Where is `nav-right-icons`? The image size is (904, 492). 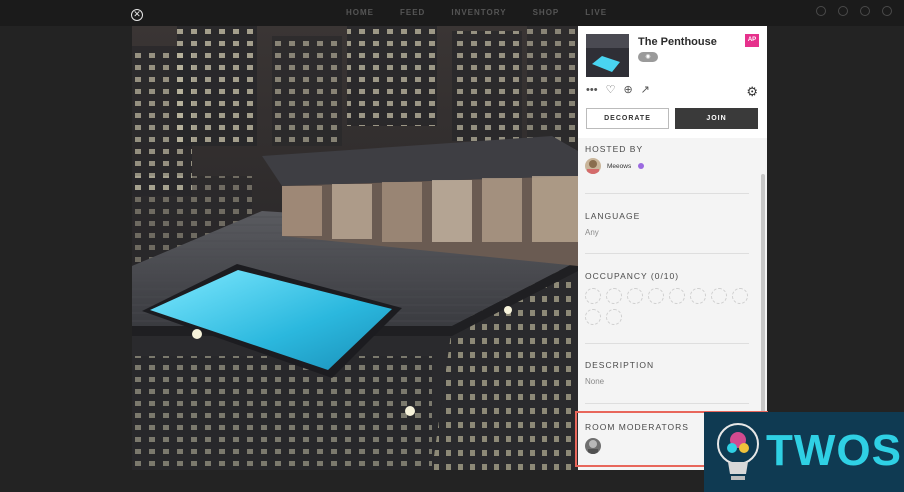 nav-right-icons is located at coordinates (854, 11).